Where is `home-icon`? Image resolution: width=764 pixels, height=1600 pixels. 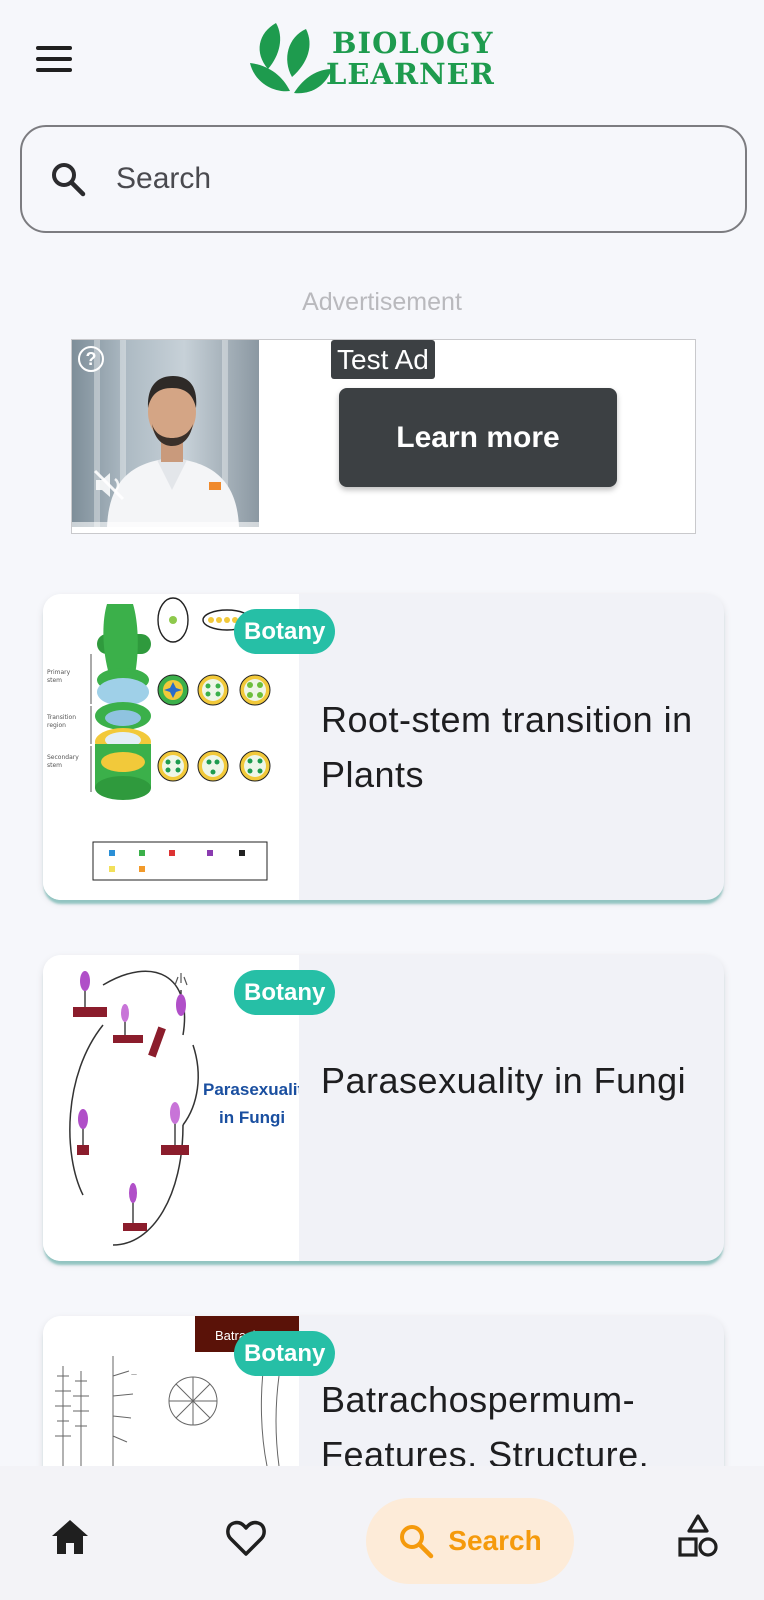
home-icon is located at coordinates (70, 1538).